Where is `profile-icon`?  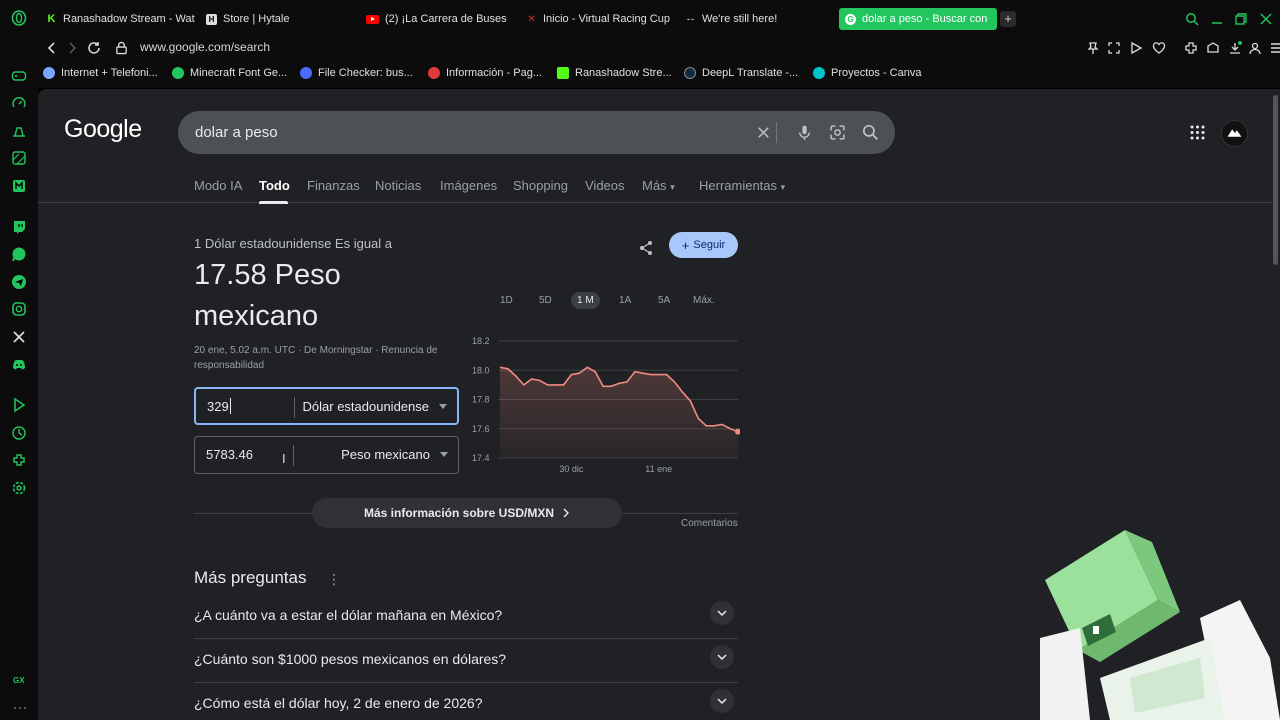 profile-icon is located at coordinates (1255, 48).